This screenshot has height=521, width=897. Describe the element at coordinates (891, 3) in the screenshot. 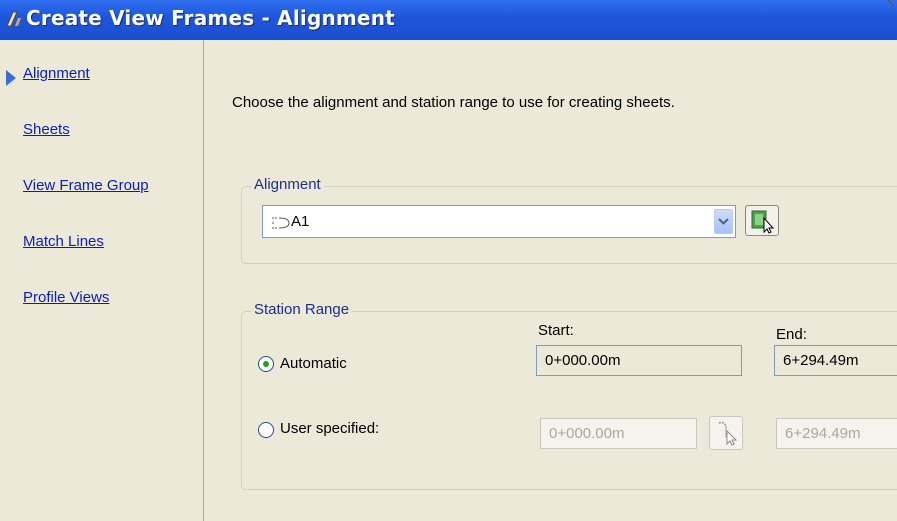

I see `window-corner-mark` at that location.